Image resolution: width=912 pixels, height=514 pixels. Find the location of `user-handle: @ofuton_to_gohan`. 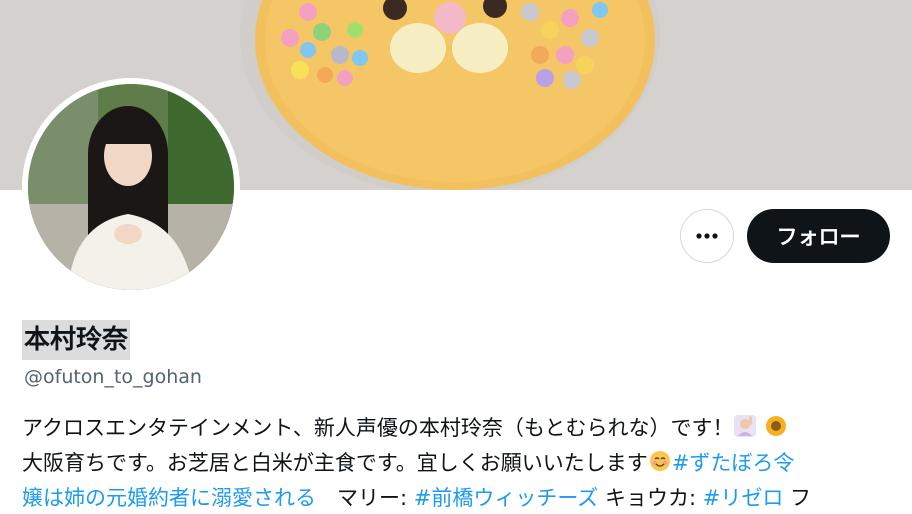

user-handle: @ofuton_to_gohan is located at coordinates (113, 377).